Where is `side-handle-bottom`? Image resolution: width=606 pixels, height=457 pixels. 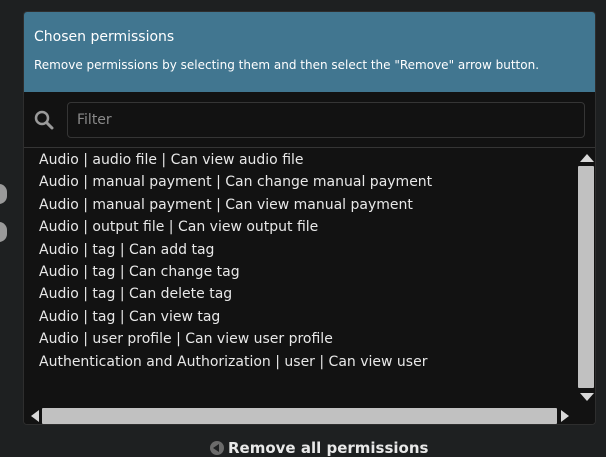
side-handle-bottom is located at coordinates (3, 232).